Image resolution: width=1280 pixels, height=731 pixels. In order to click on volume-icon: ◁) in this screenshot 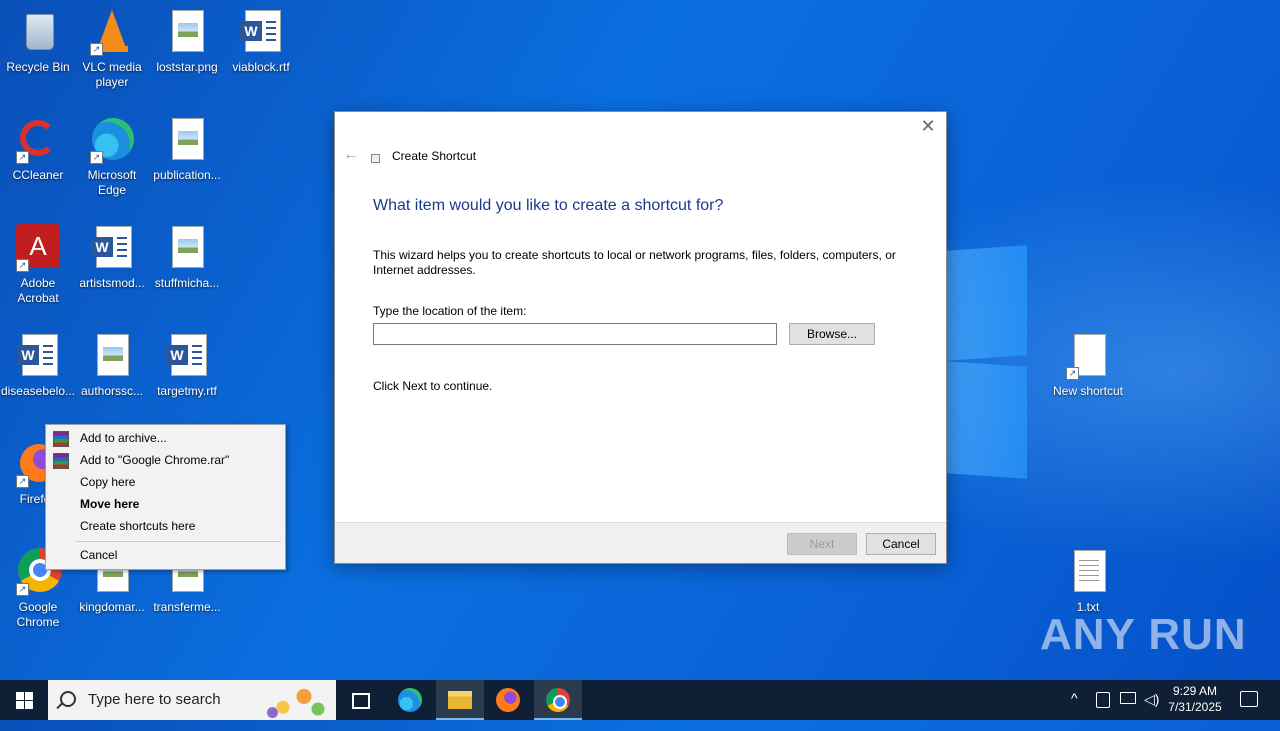, I will do `click(1151, 711)`.